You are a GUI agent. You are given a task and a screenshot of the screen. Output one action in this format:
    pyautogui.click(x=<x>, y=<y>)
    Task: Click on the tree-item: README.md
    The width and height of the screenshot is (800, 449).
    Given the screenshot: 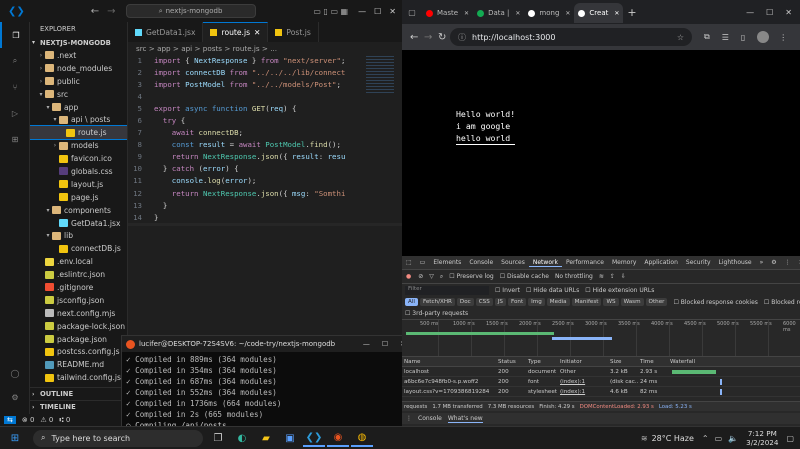 What is the action you would take?
    pyautogui.click(x=78, y=364)
    